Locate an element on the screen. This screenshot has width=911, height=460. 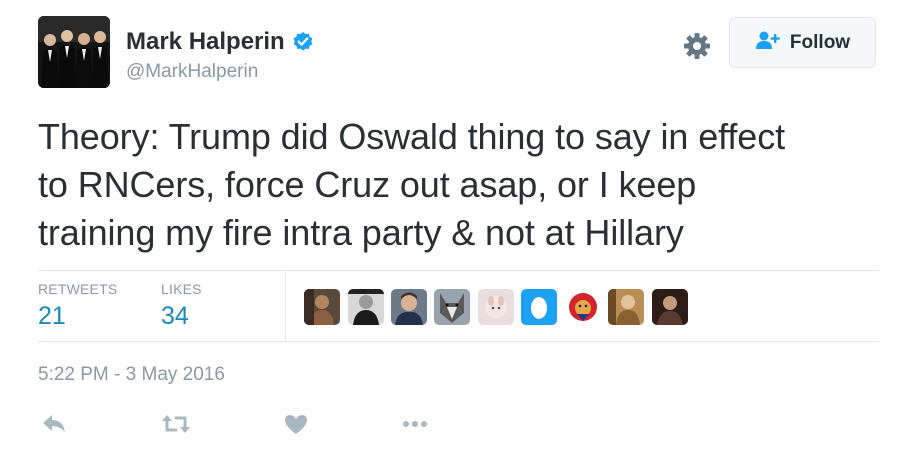
retweets-count: 21 is located at coordinates (52, 316).